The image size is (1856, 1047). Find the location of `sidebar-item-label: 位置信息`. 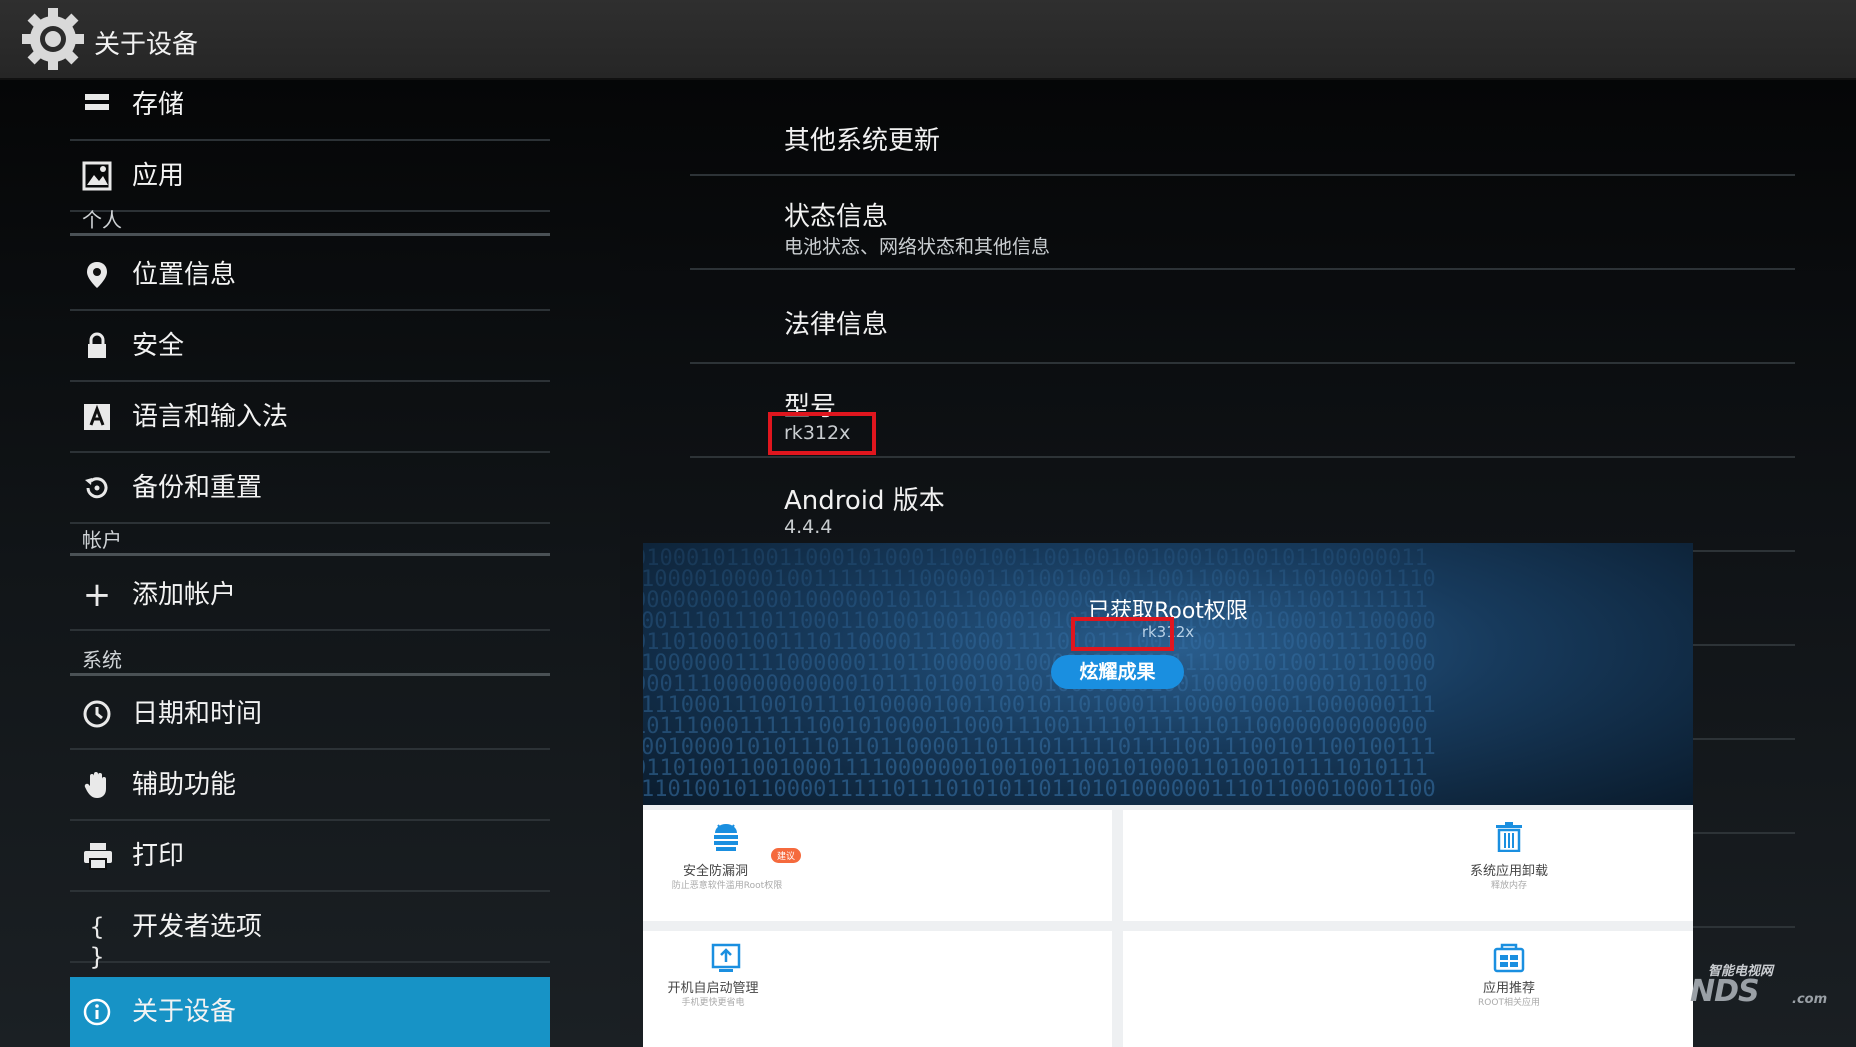

sidebar-item-label: 位置信息 is located at coordinates (184, 275).